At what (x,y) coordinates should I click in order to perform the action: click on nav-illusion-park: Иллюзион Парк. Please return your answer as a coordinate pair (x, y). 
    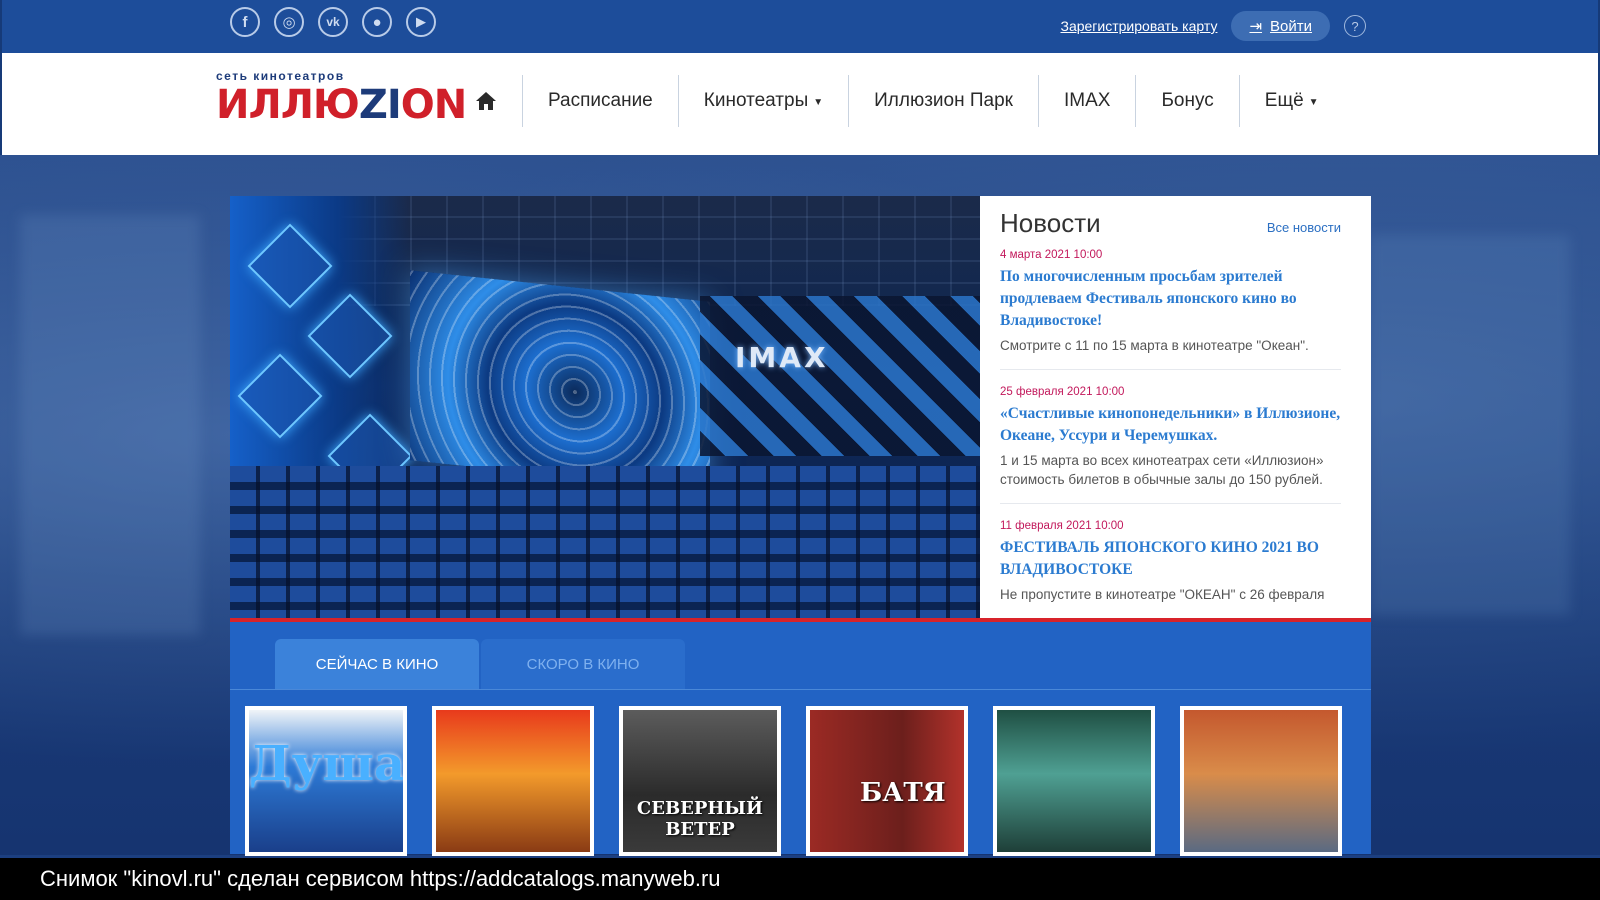
    Looking at the image, I should click on (944, 101).